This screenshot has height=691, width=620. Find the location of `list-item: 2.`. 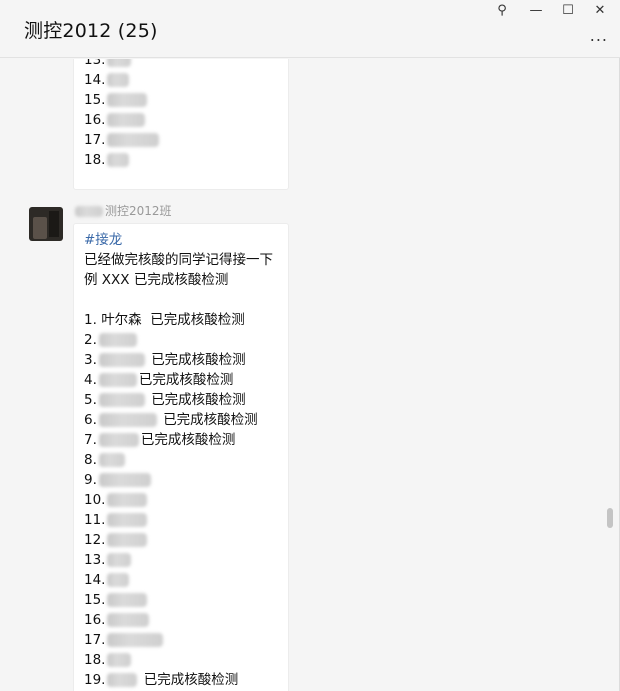

list-item: 2. is located at coordinates (181, 340).